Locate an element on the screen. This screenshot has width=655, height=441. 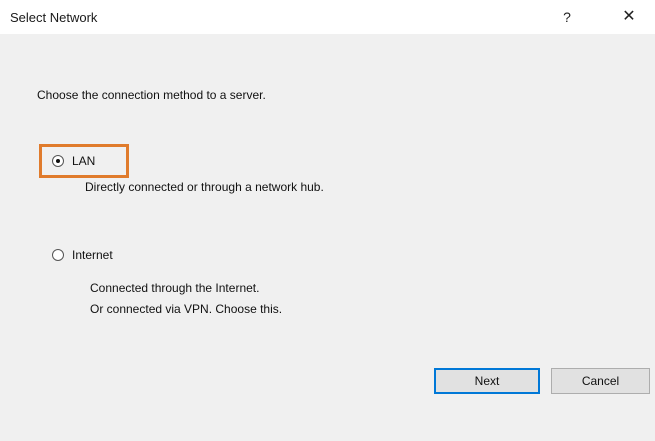
internet-option: Internet is located at coordinates (82, 255).